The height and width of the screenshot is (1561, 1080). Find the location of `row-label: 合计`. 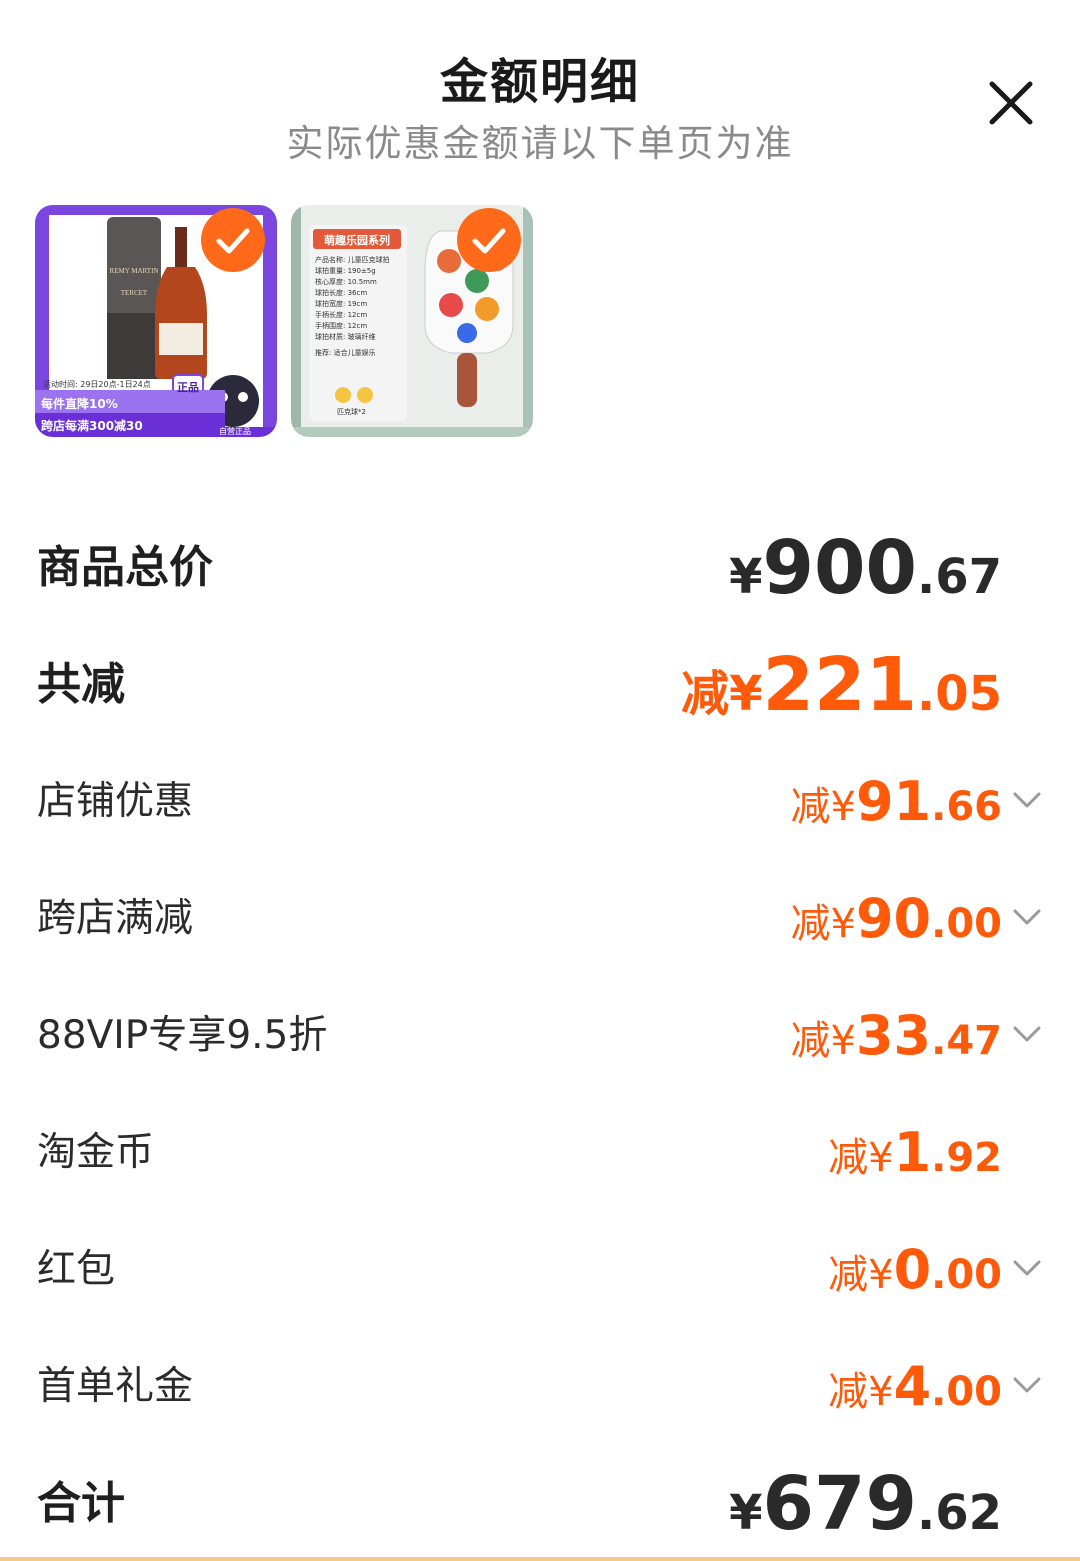

row-label: 合计 is located at coordinates (81, 1503).